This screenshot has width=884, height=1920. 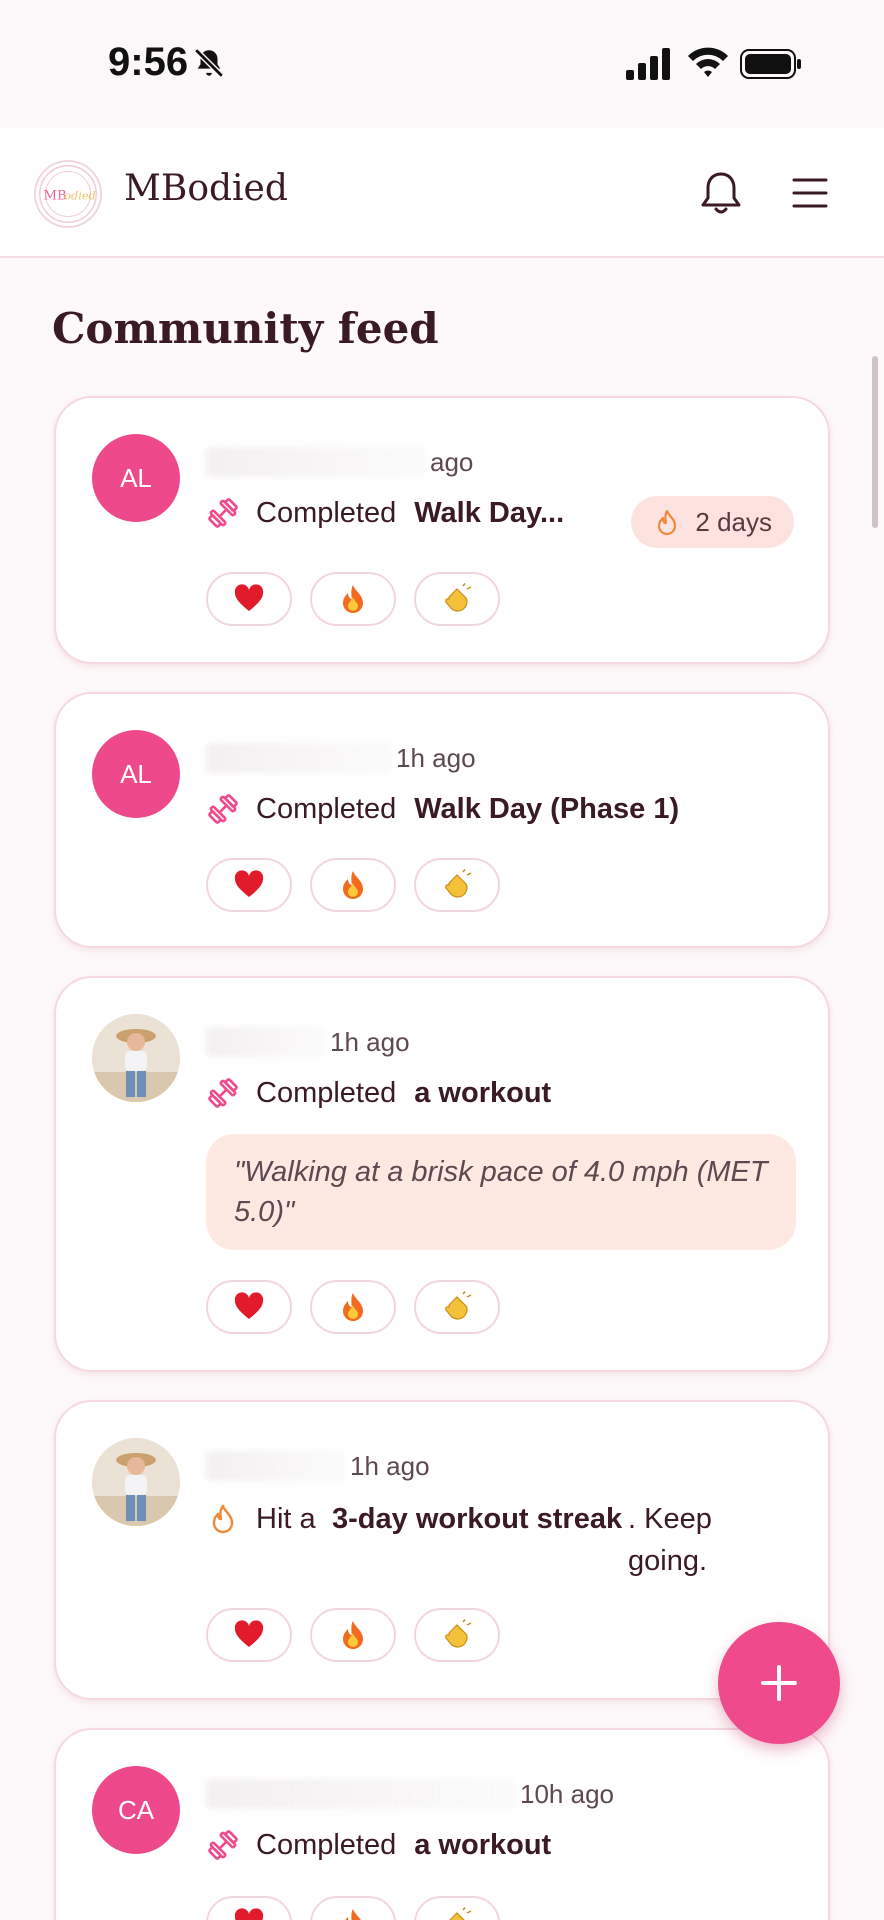 I want to click on streak-name: 3-day workout streak, so click(x=480, y=1519).